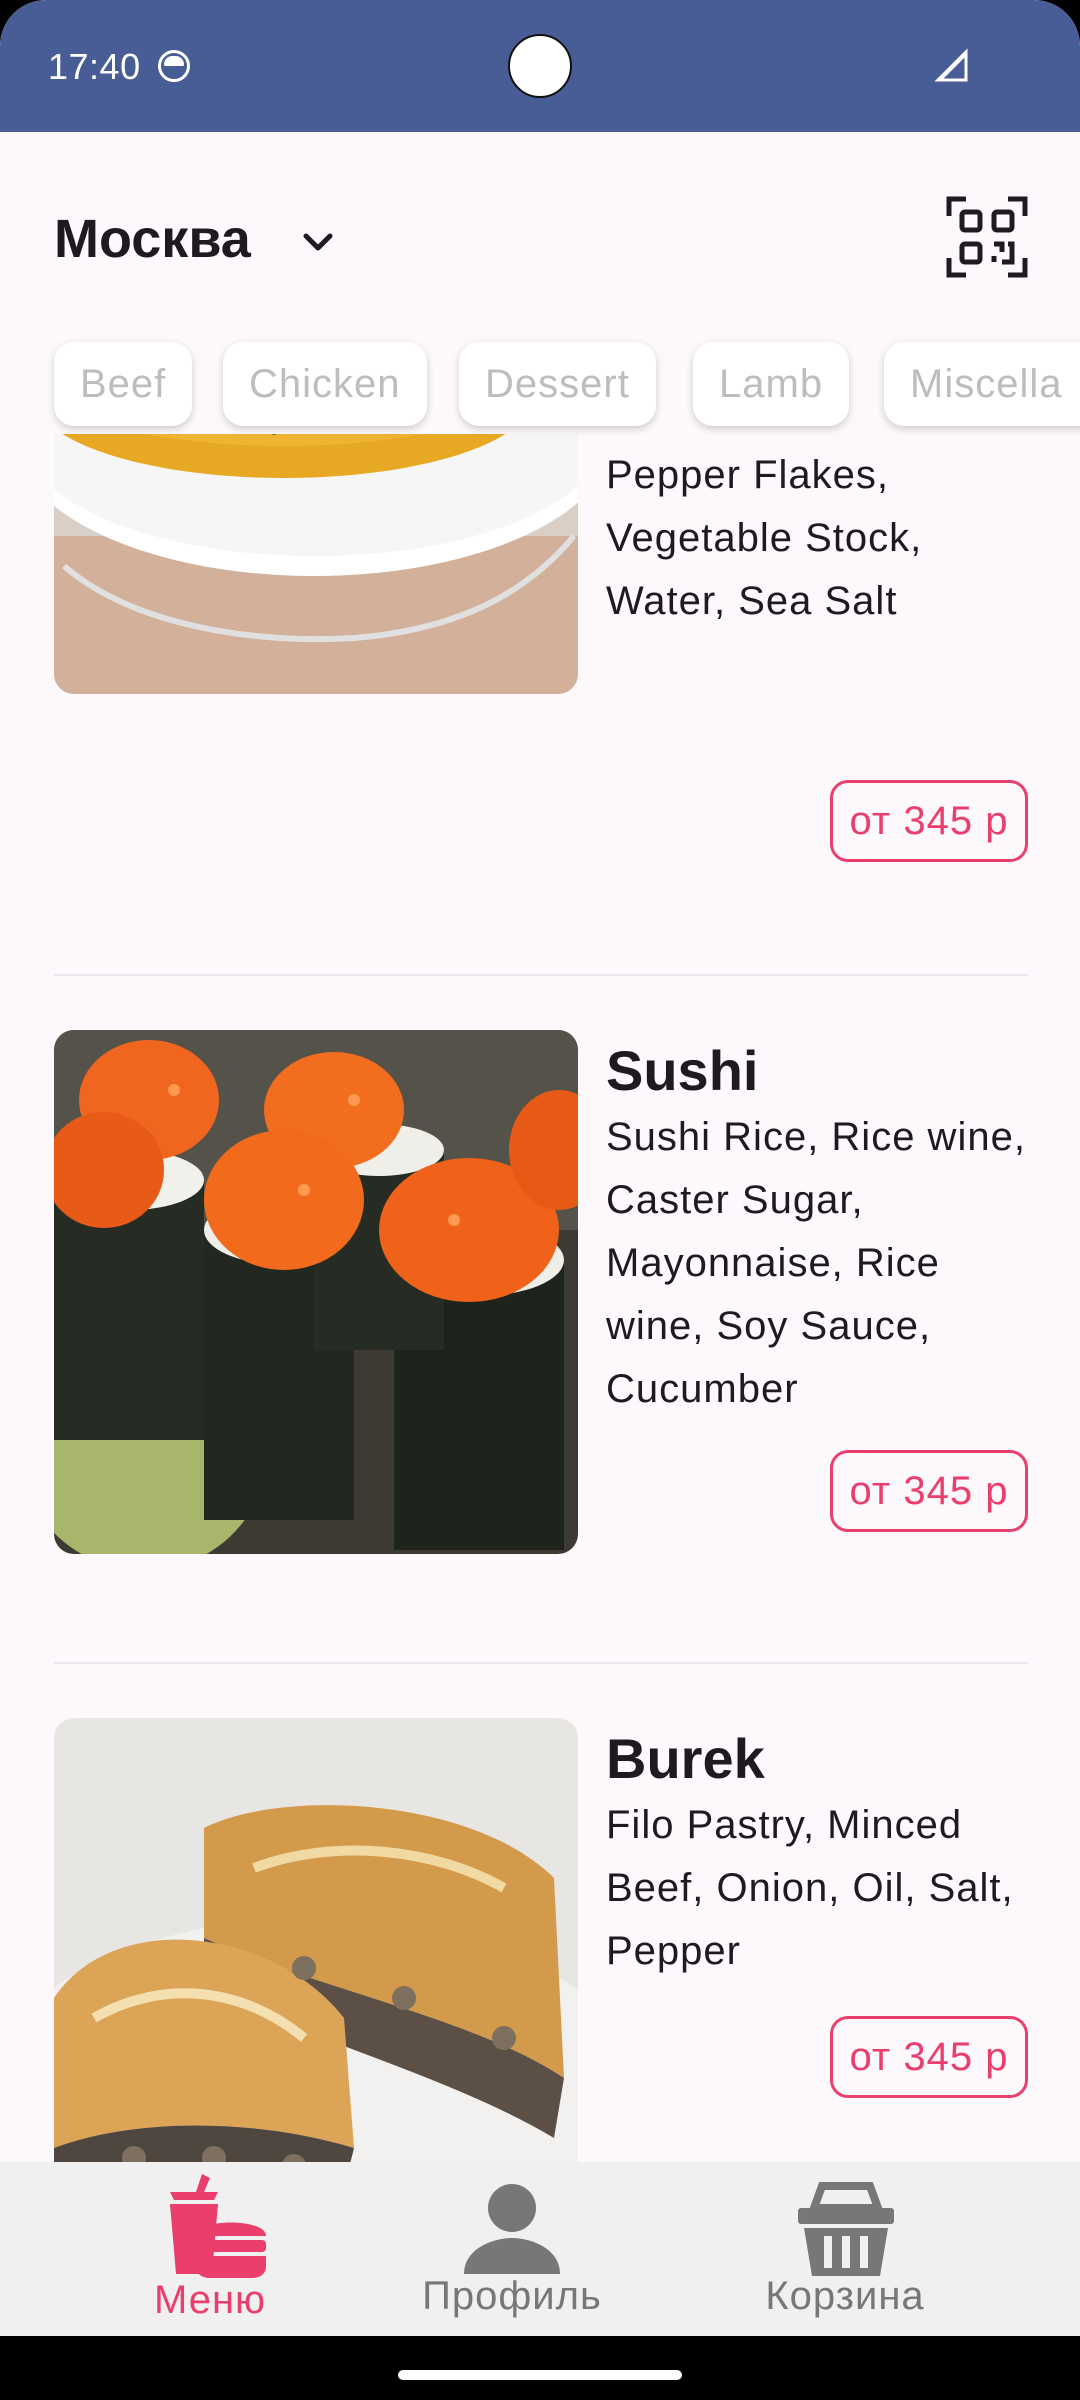 The height and width of the screenshot is (2400, 1080). I want to click on dish-title: Burek, so click(685, 1758).